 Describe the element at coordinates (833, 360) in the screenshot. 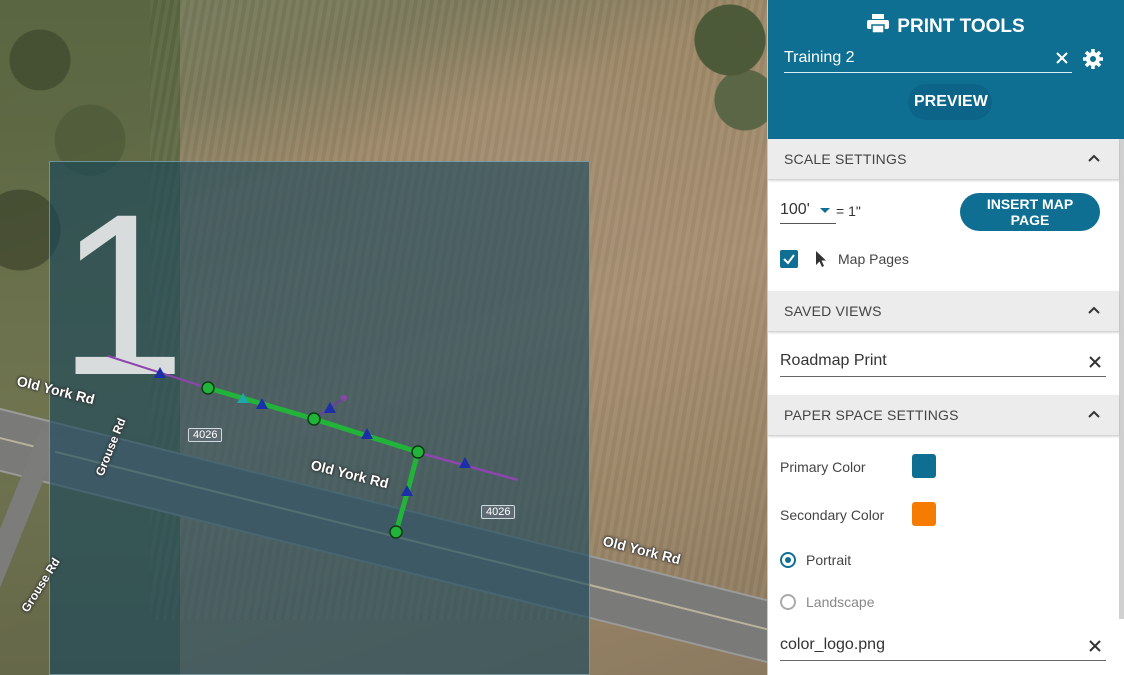

I see `saved-view-value: Roadmap Print` at that location.